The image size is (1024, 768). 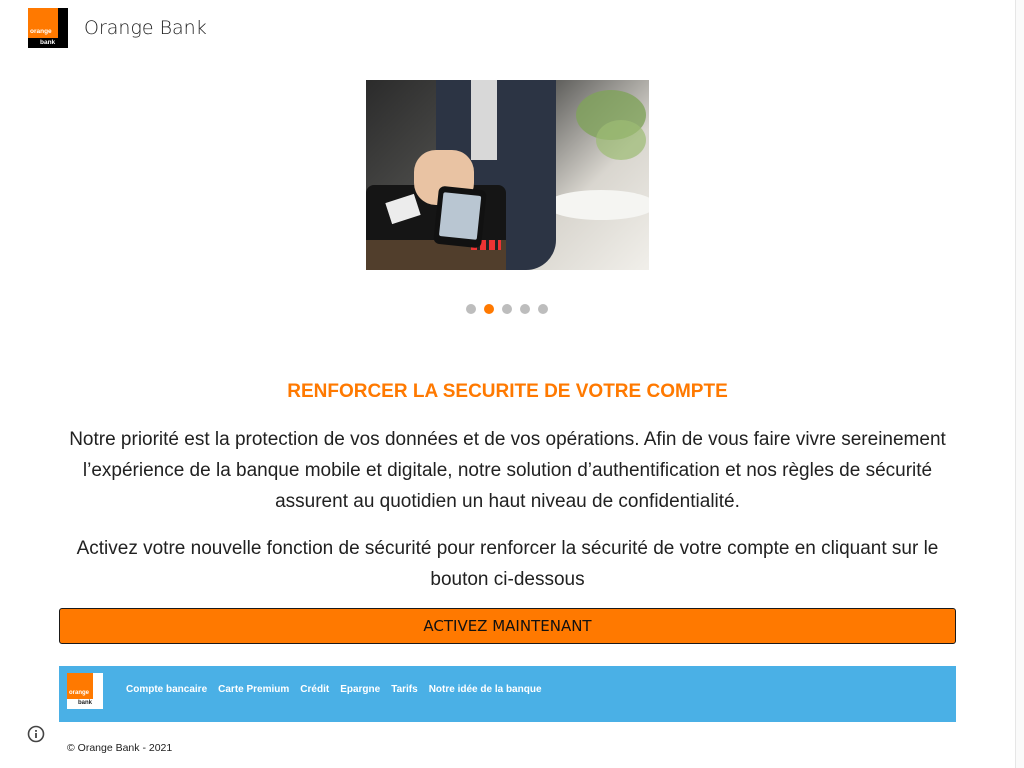 I want to click on nav-link-carte-premium: Carte Premium, so click(x=253, y=689).